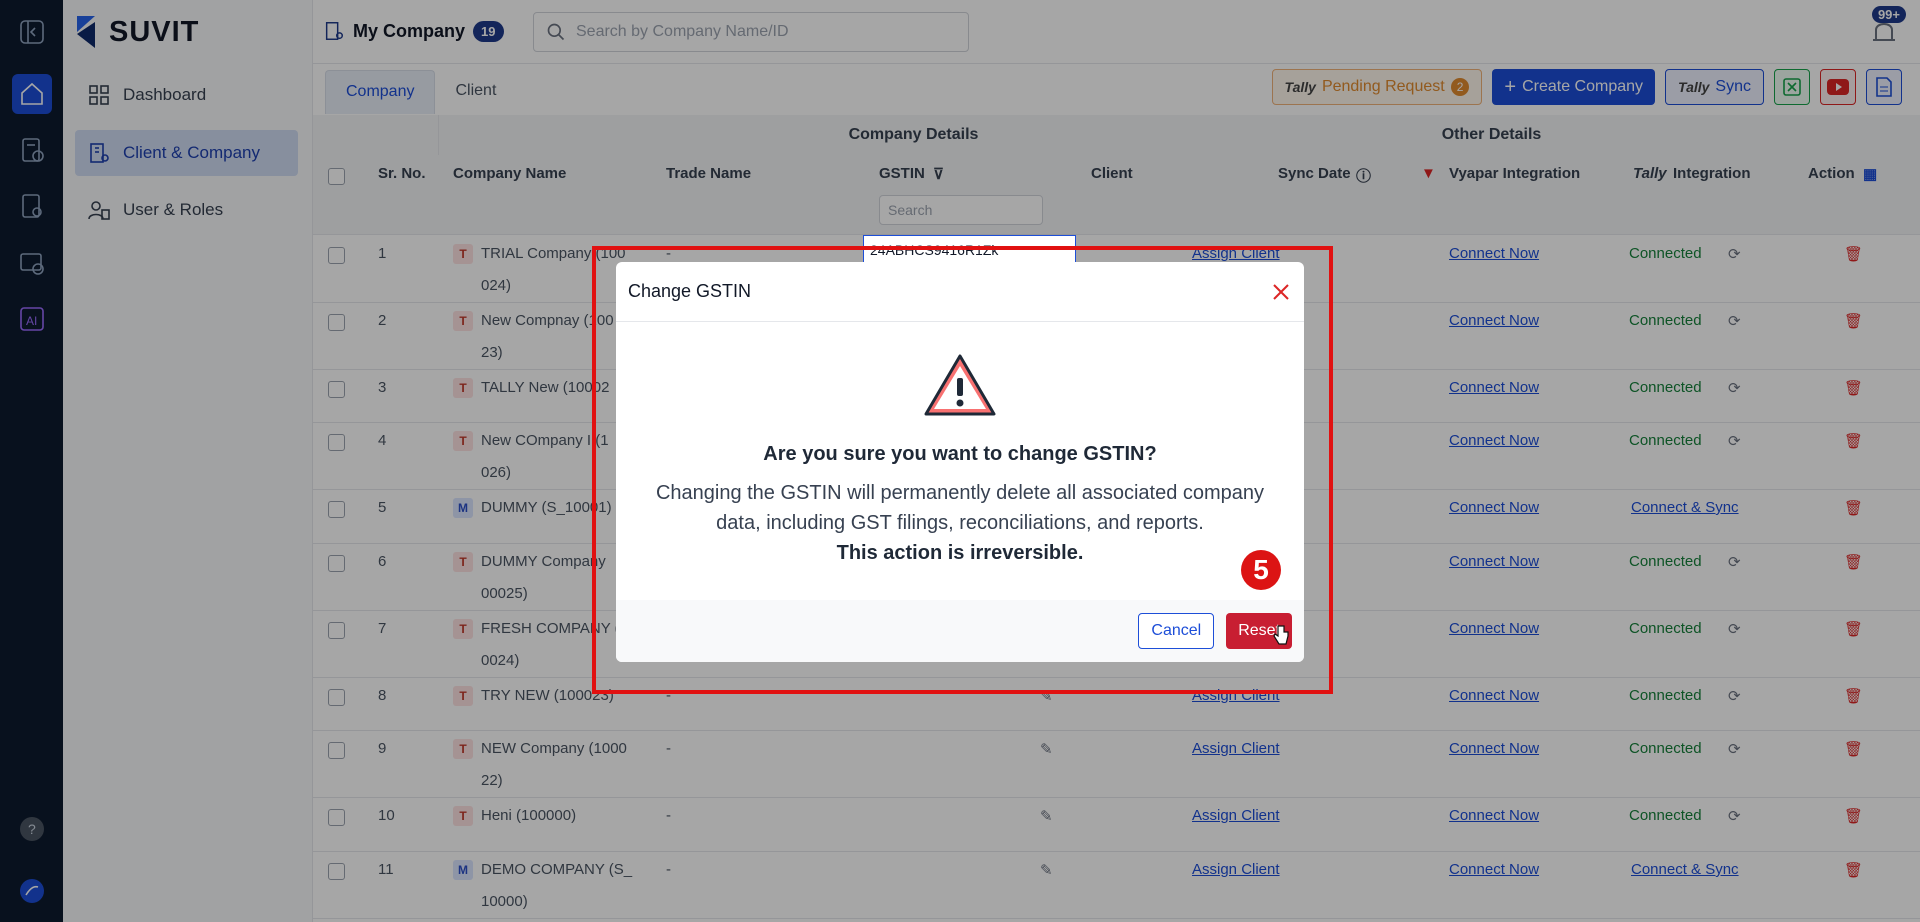  I want to click on step-number: 5, so click(1261, 570).